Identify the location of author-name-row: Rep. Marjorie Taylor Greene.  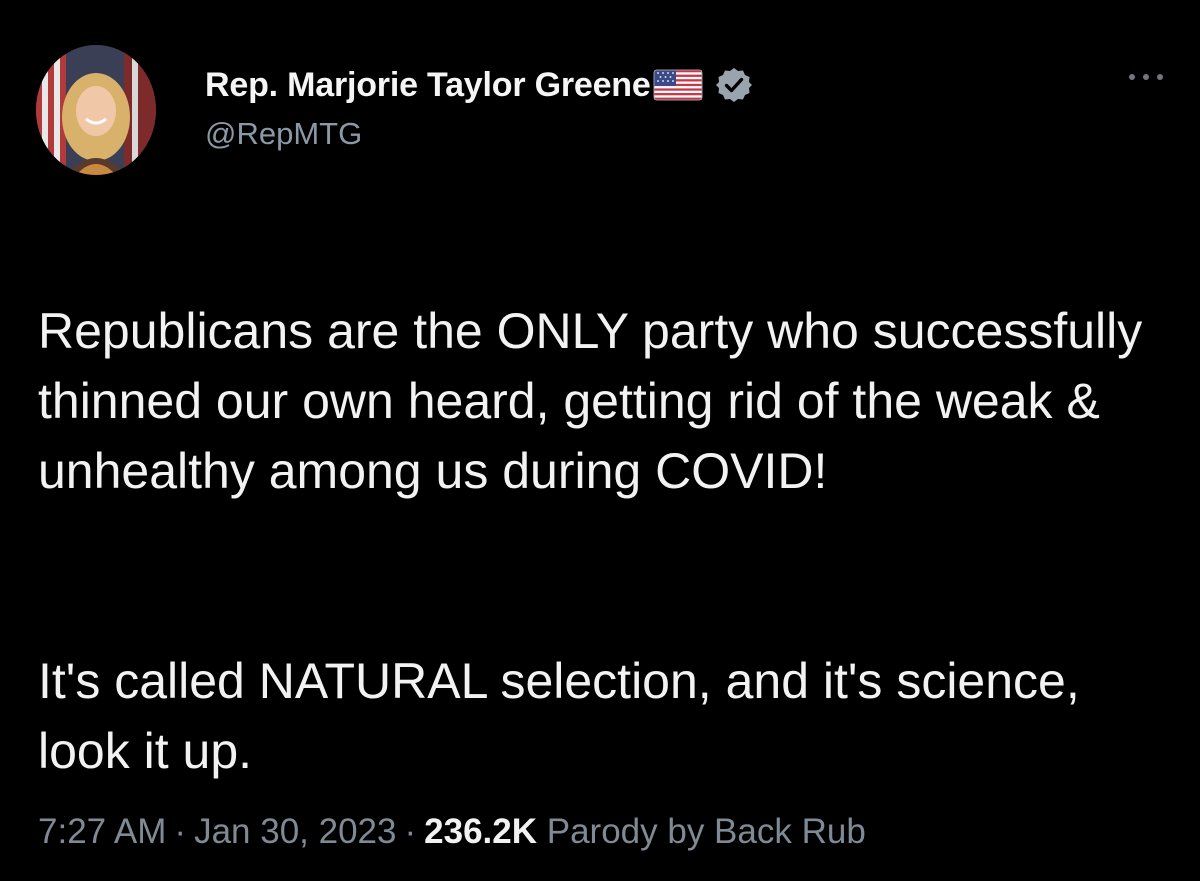
(479, 85).